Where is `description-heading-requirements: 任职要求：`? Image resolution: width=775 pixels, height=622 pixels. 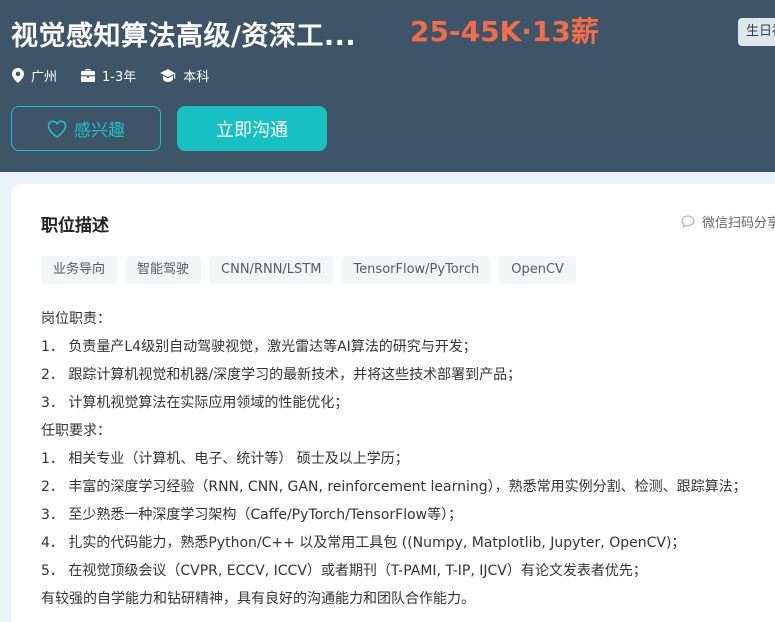 description-heading-requirements: 任职要求： is located at coordinates (76, 431).